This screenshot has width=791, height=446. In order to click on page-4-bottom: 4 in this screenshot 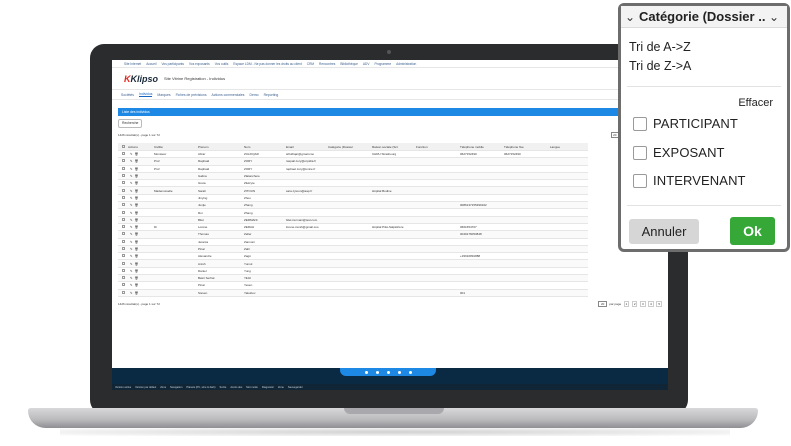, I will do `click(651, 303)`.